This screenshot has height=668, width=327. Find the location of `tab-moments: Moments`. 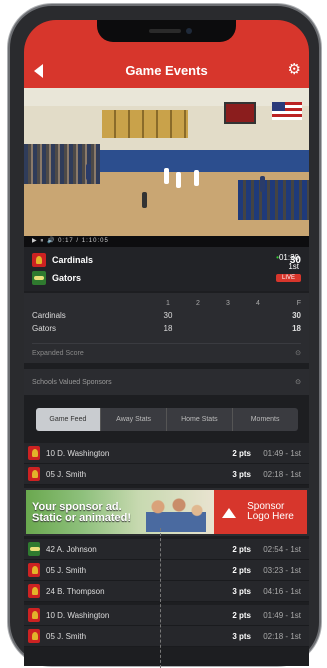

tab-moments: Moments is located at coordinates (265, 419).